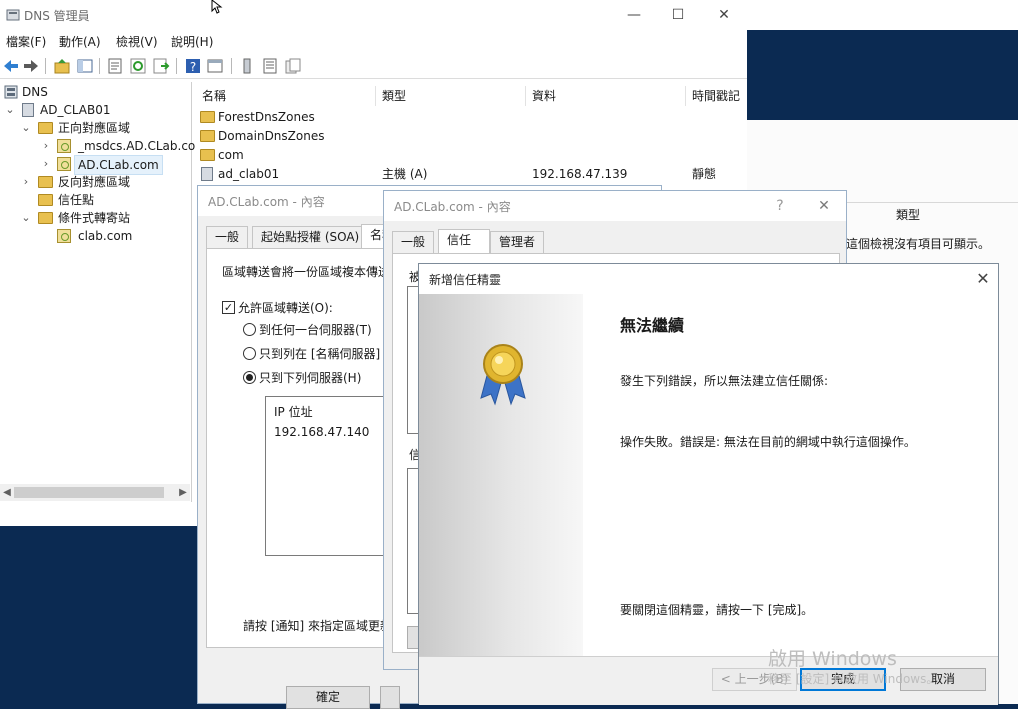  I want to click on copy-records-icon, so click(293, 66).